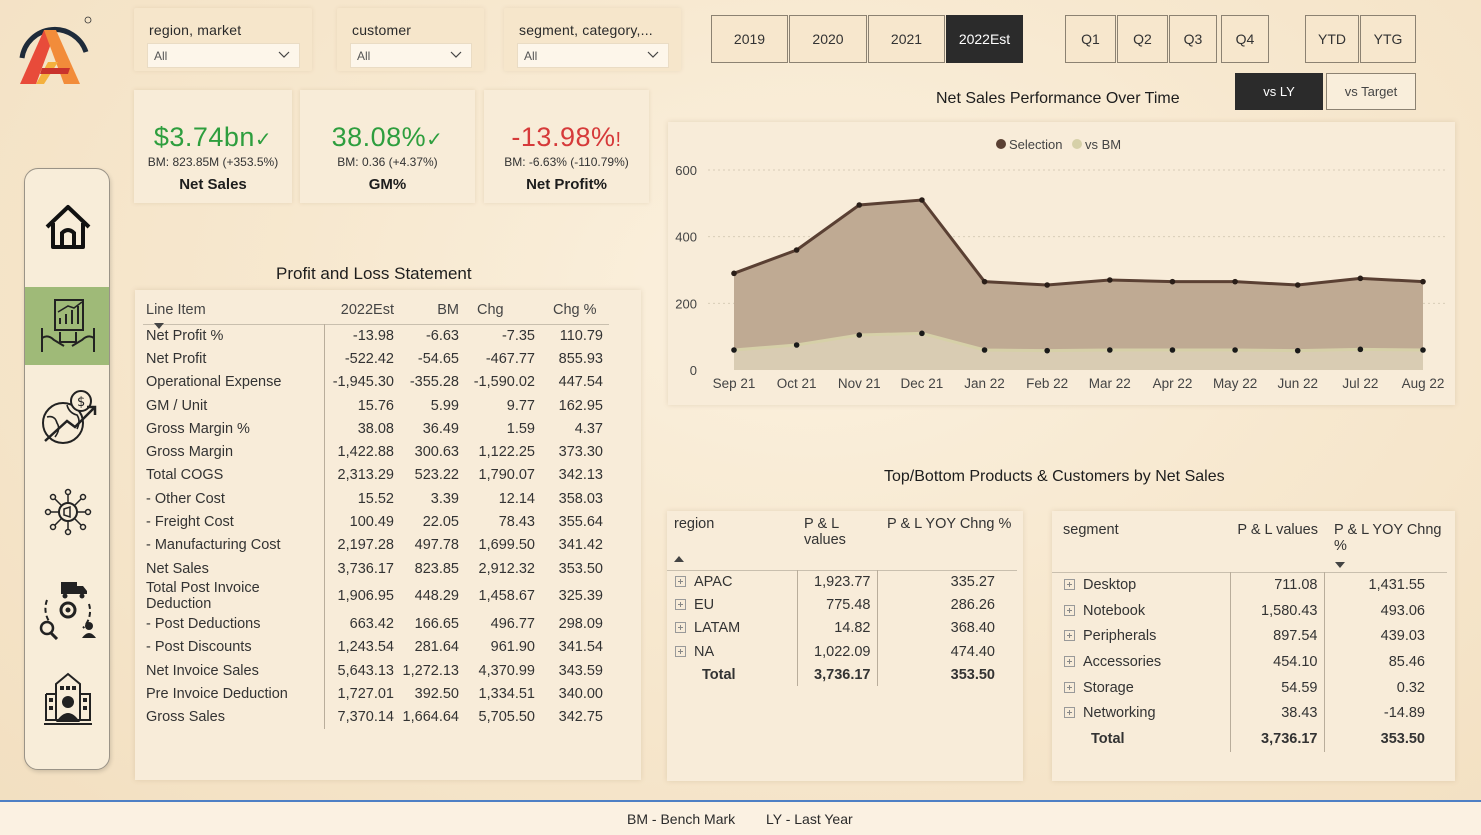 The height and width of the screenshot is (835, 1481). I want to click on column-header-line-item: Line Item, so click(233, 312).